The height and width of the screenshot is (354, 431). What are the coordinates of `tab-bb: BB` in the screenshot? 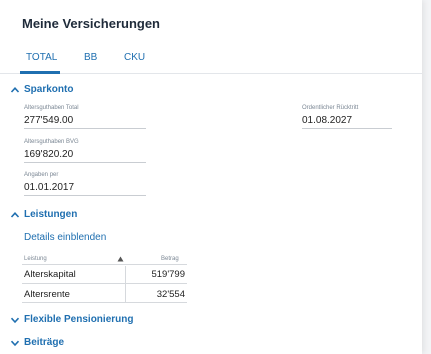 It's located at (90, 57).